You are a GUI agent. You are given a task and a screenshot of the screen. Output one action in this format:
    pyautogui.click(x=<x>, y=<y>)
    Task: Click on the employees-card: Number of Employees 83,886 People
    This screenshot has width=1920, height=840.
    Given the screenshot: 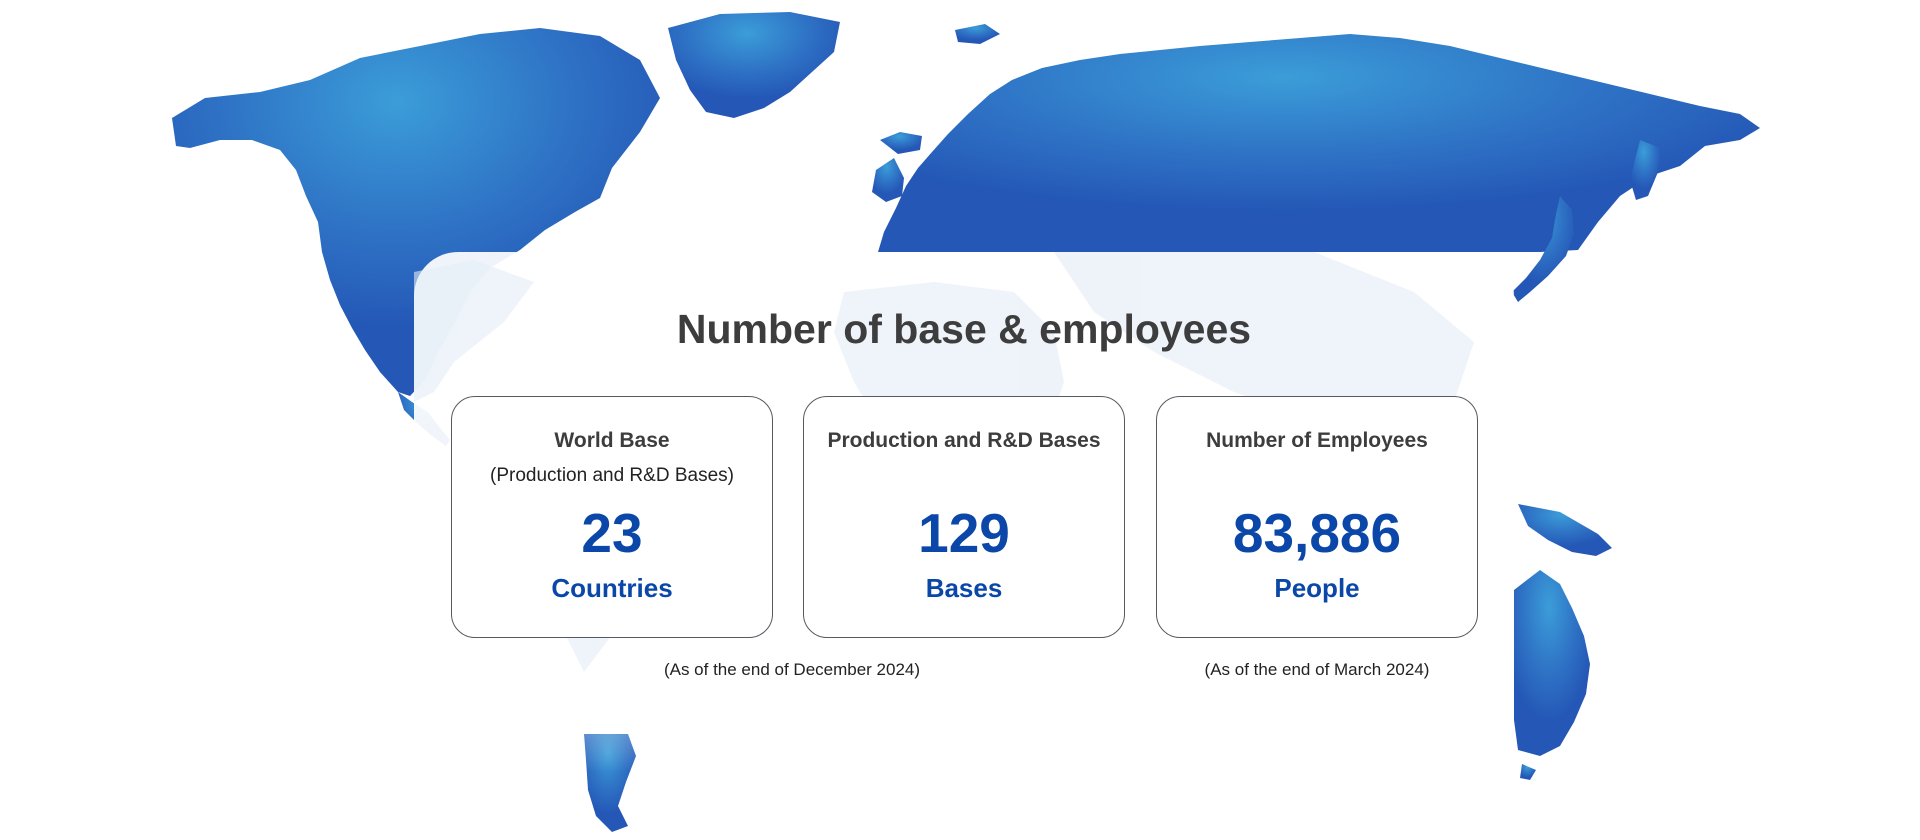 What is the action you would take?
    pyautogui.click(x=1317, y=517)
    